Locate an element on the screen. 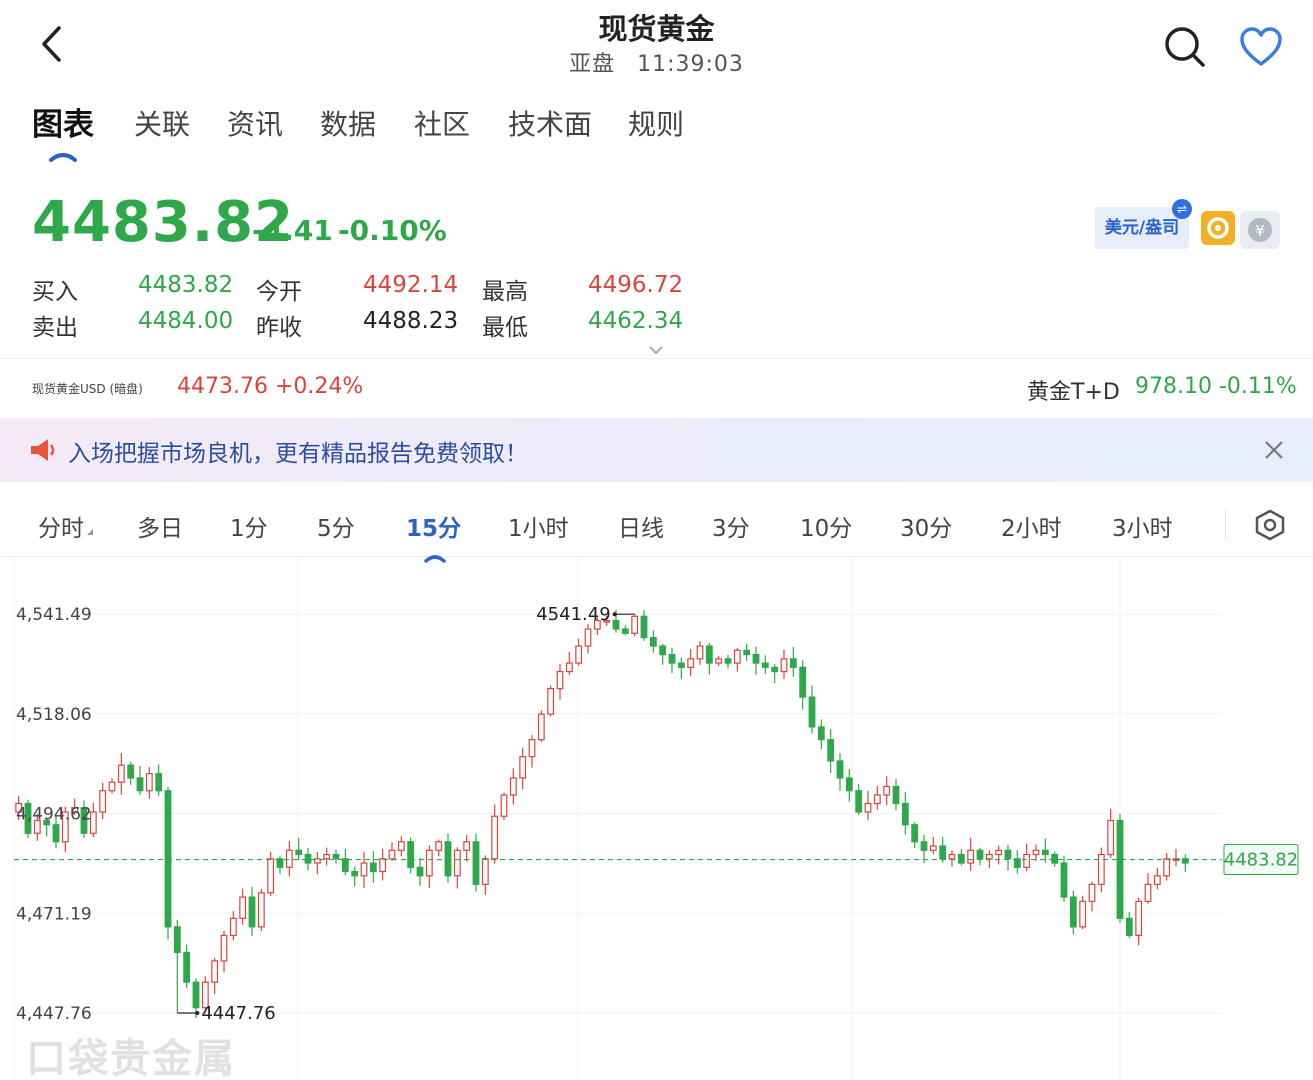  tab-label: 资讯 is located at coordinates (255, 124).